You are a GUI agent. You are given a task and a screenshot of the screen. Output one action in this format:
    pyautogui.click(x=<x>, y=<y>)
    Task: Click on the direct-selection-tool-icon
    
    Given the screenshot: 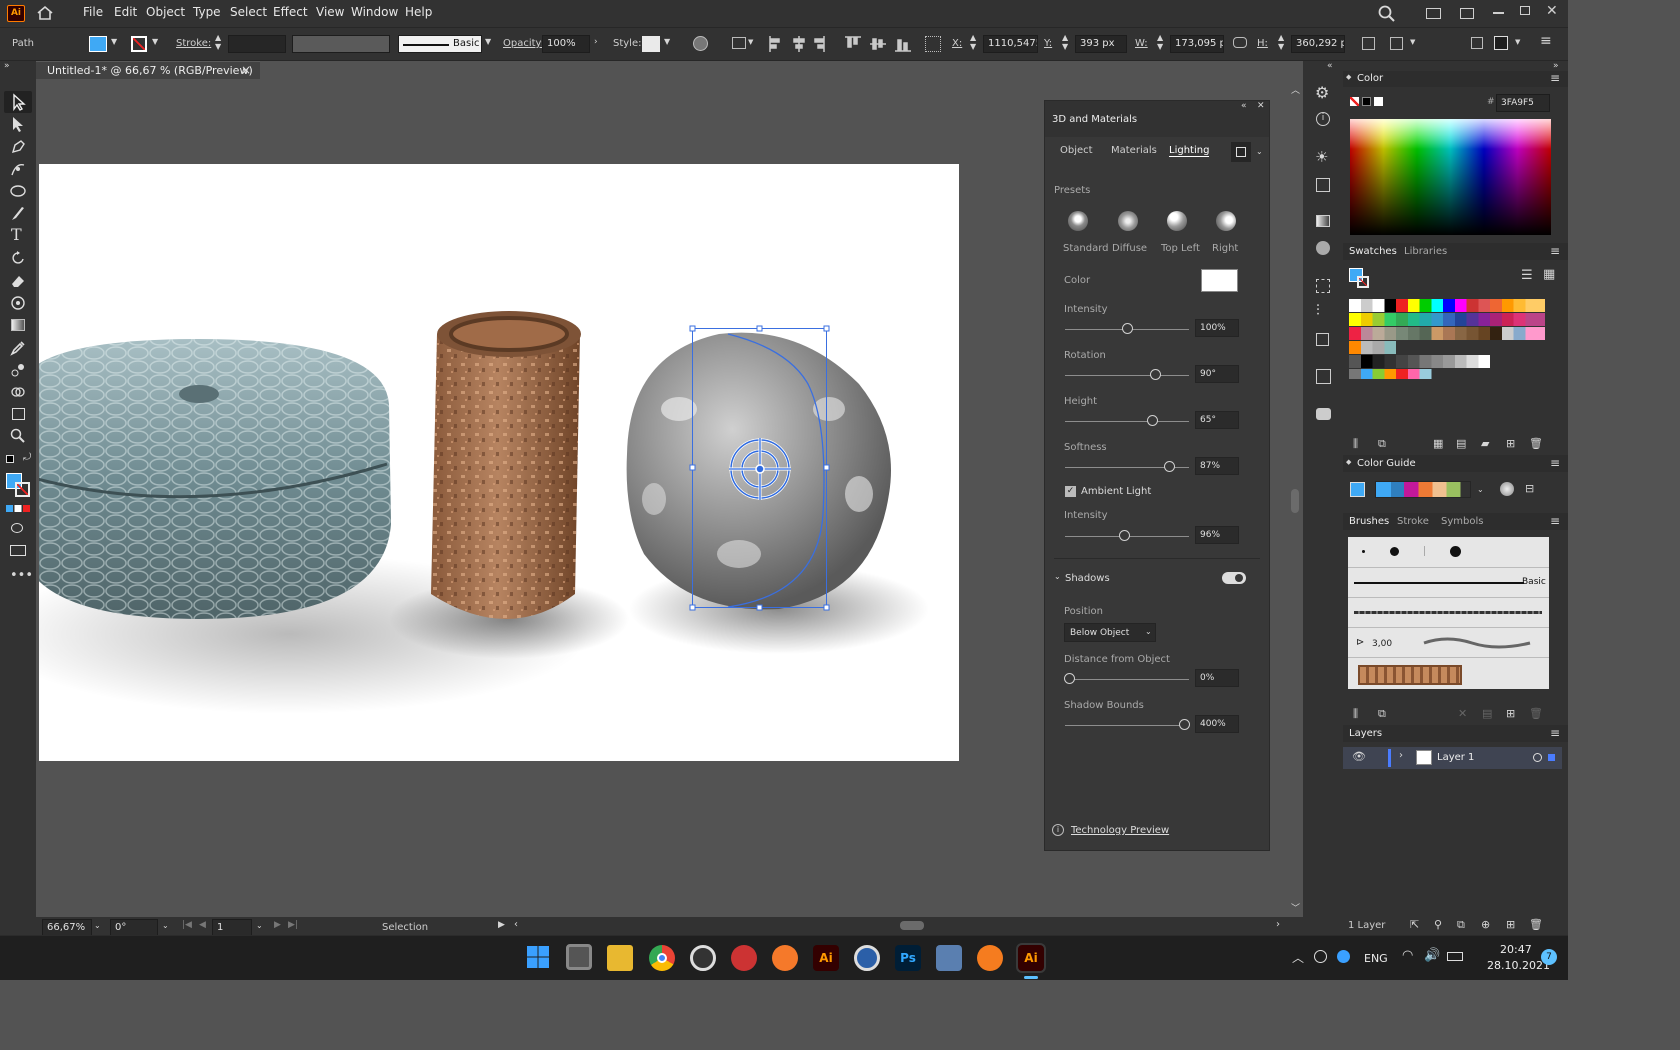 What is the action you would take?
    pyautogui.click(x=18, y=124)
    